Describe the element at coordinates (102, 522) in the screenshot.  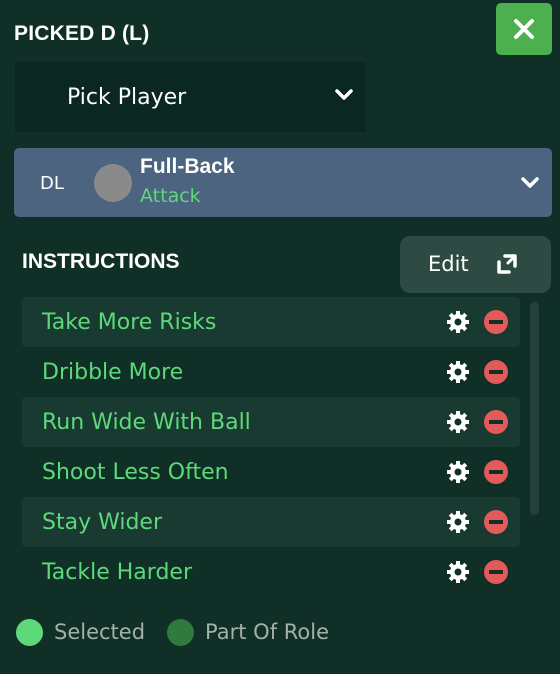
I see `instruction-label: Stay Wider` at that location.